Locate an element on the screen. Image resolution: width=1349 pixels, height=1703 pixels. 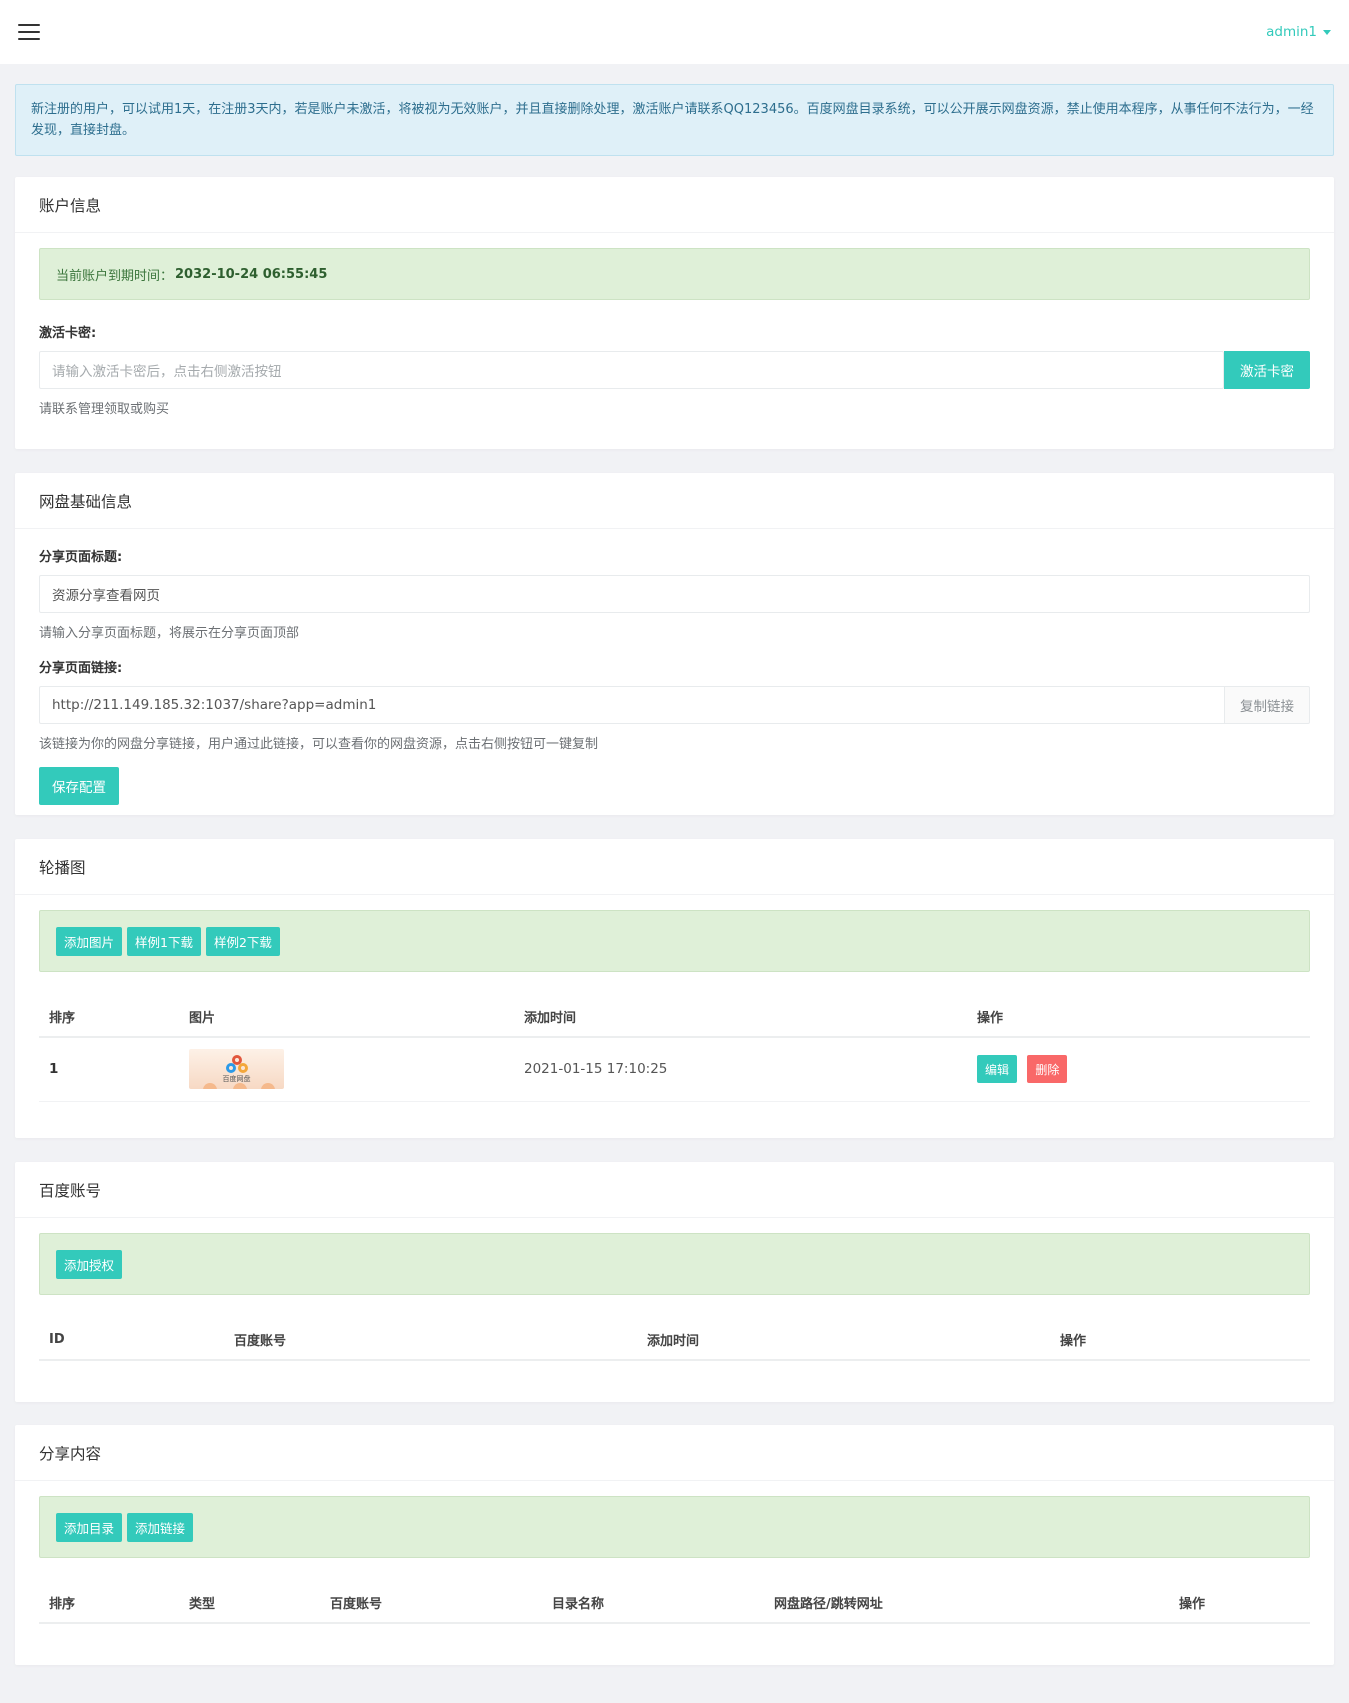
row-order: 1 is located at coordinates (109, 1069).